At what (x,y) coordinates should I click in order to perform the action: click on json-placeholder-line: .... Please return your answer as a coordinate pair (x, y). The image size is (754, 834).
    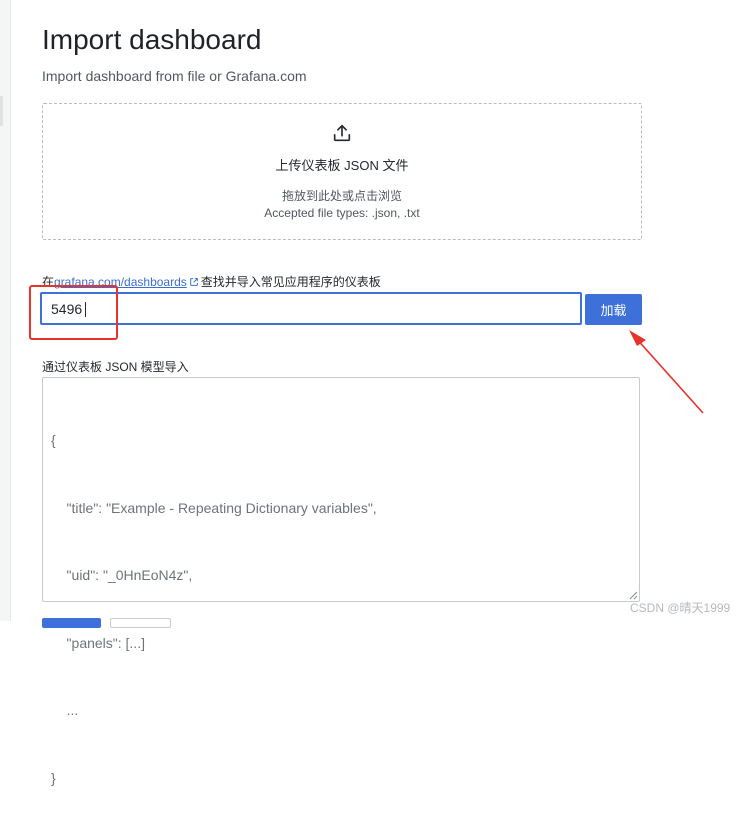
    Looking at the image, I should click on (65, 710).